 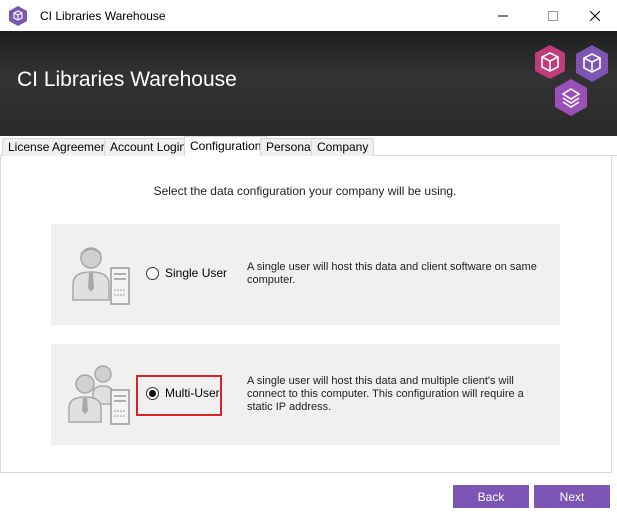 What do you see at coordinates (99, 395) in the screenshot?
I see `multi-user-server-icon` at bounding box center [99, 395].